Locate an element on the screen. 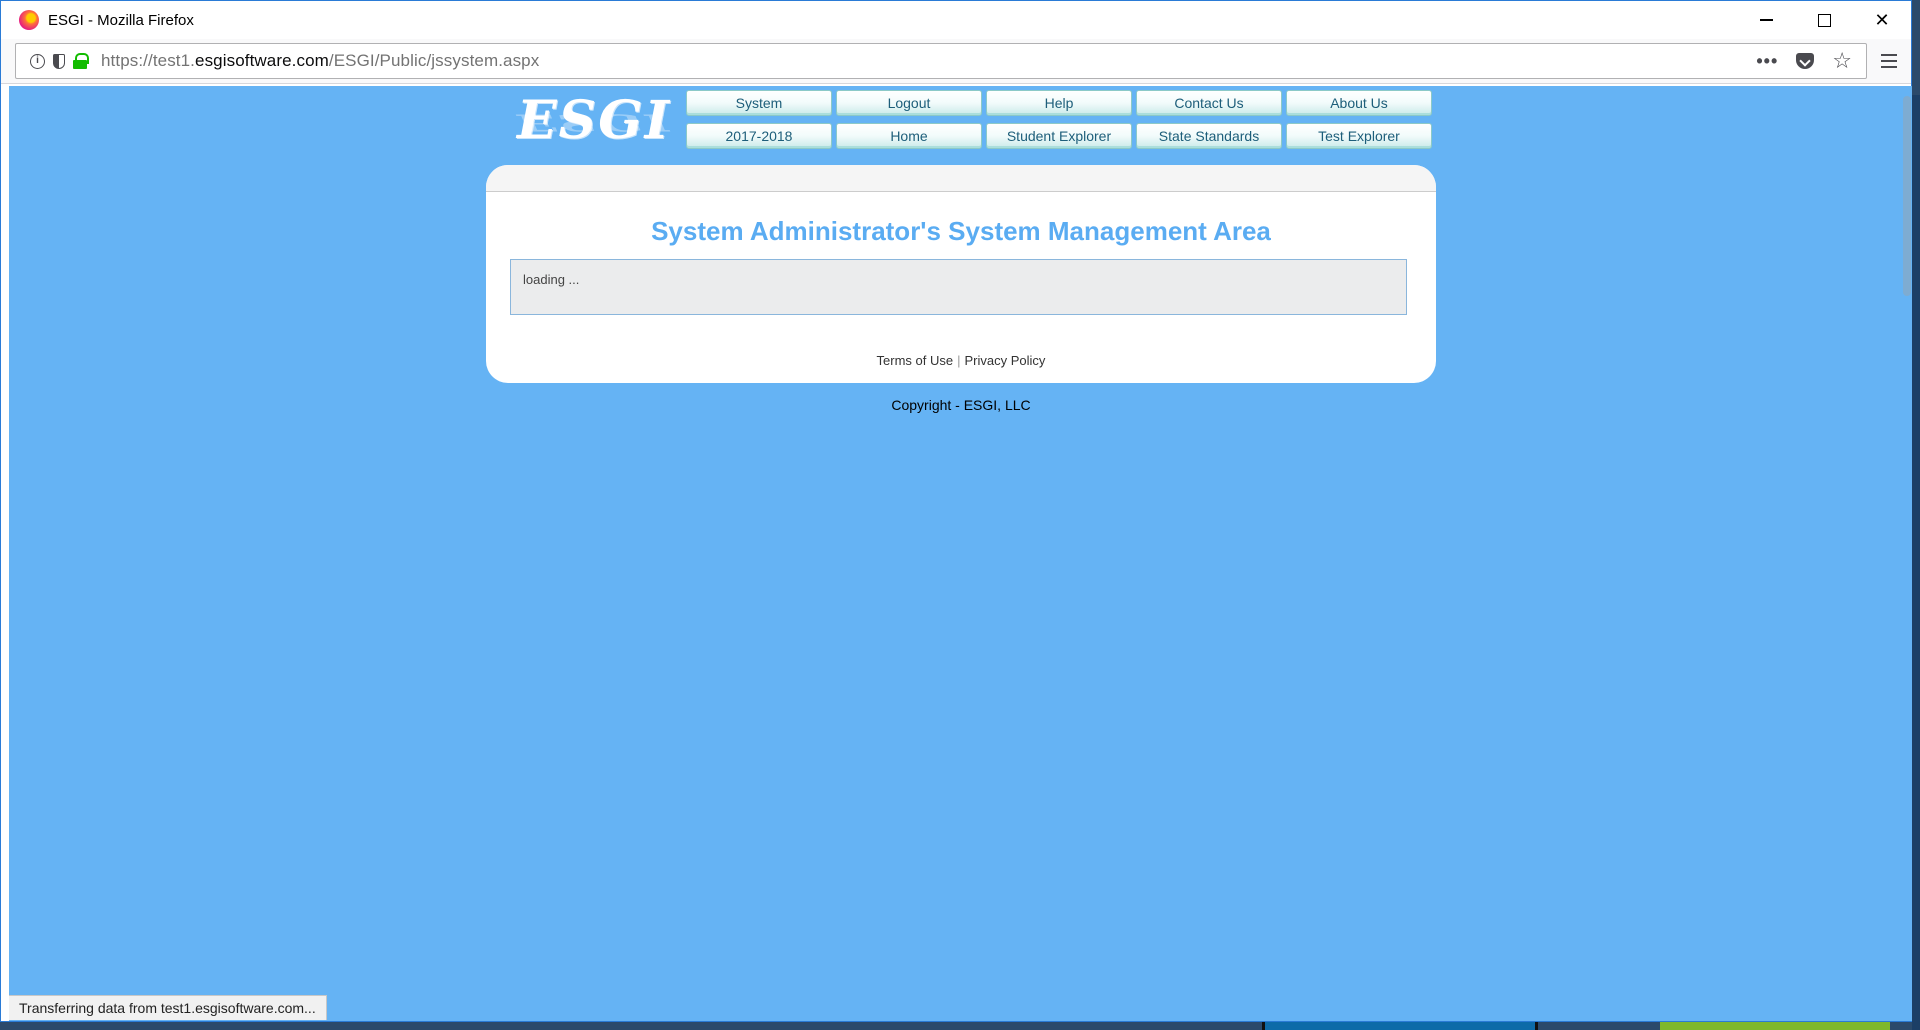  esgi-logo: ESGI ESGI is located at coordinates (594, 127).